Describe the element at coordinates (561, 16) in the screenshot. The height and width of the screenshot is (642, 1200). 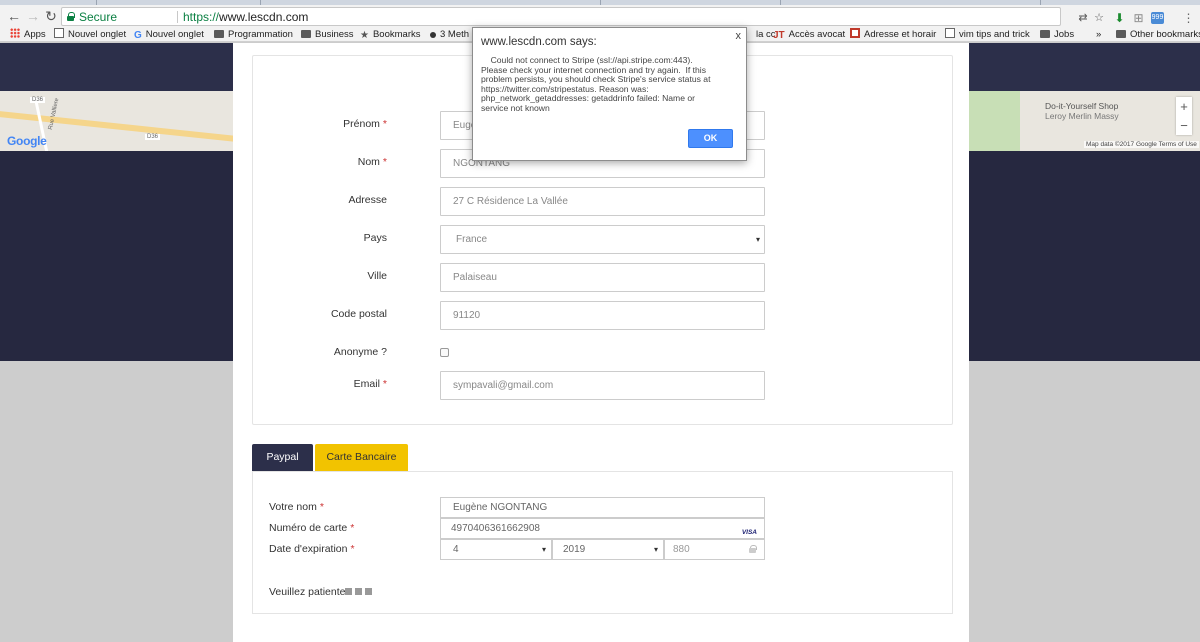
I see `address-bar: Secure https://www.lescdn.com` at that location.